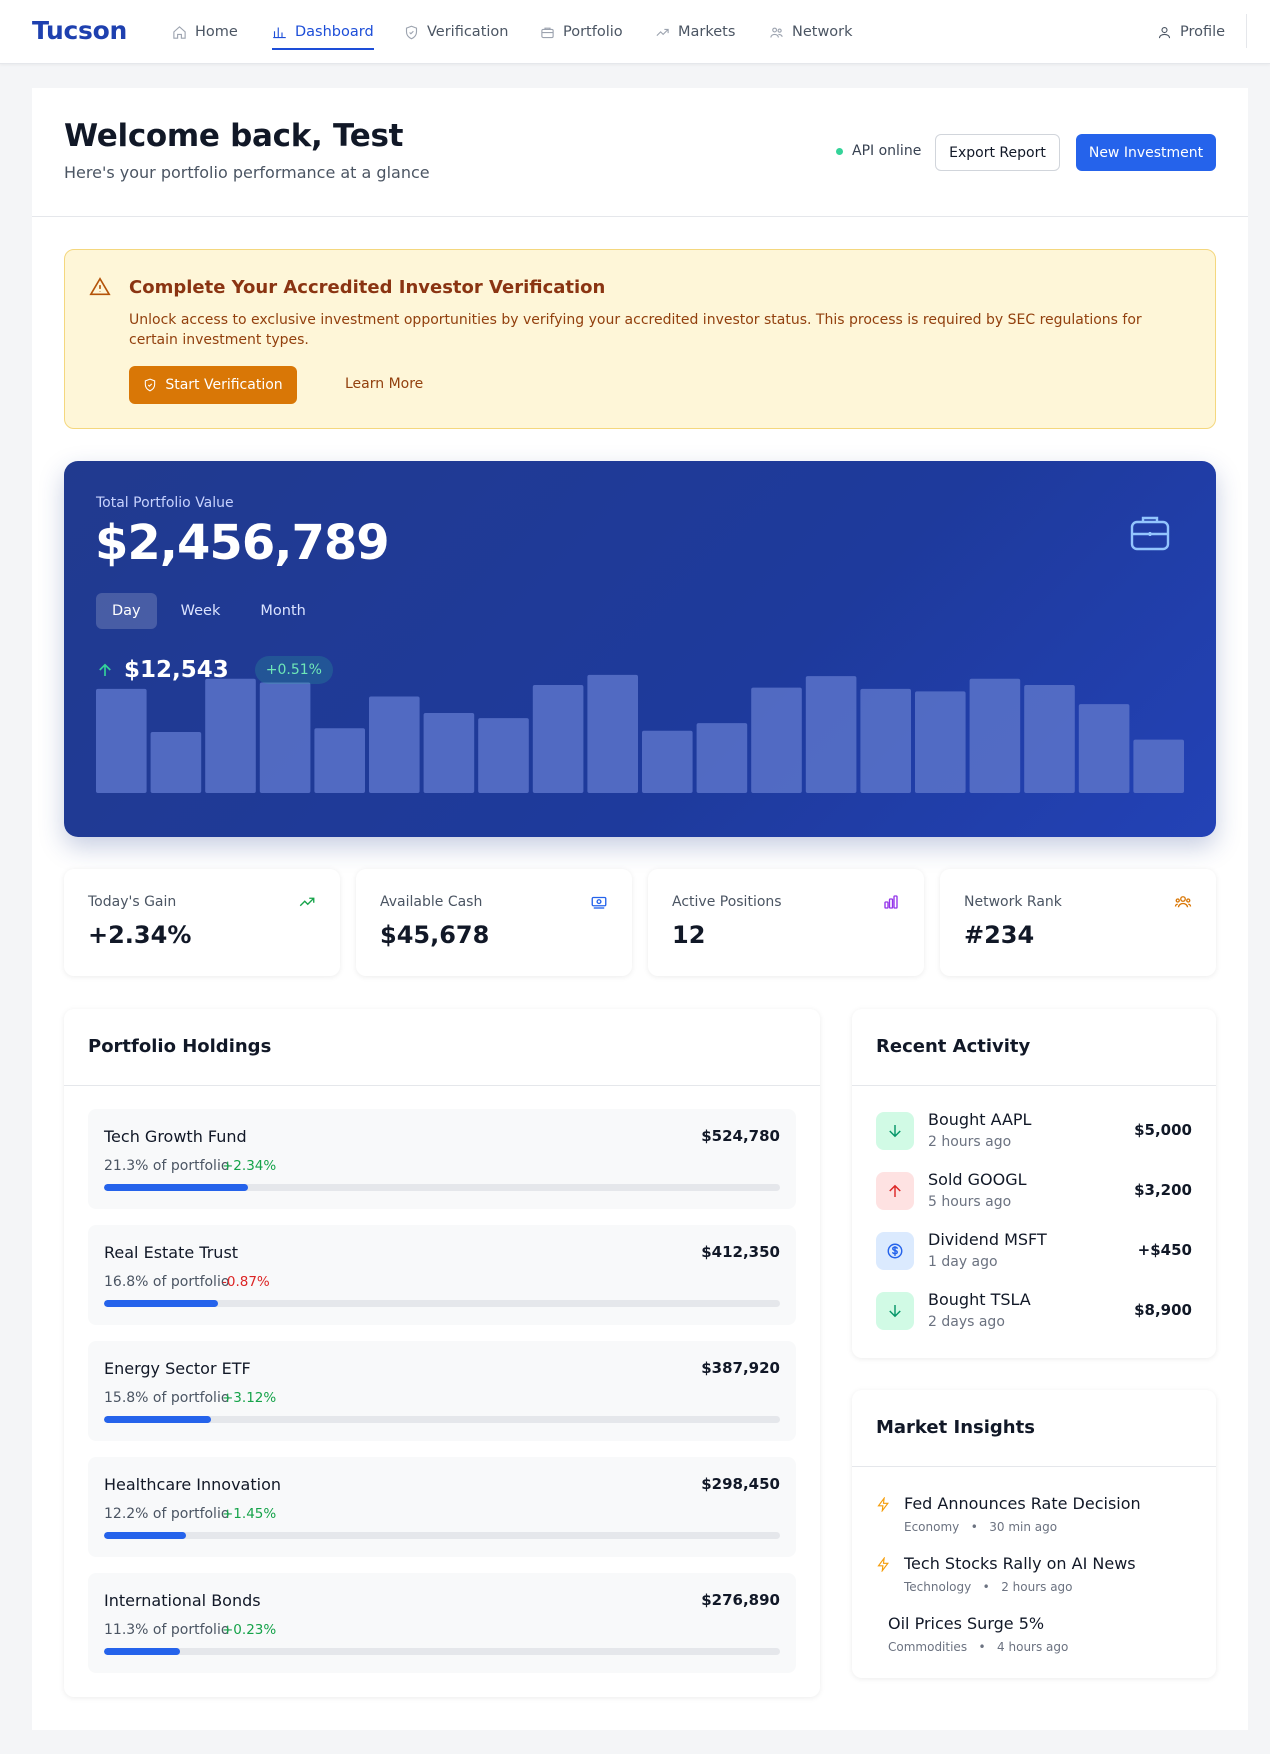 This screenshot has width=1270, height=1754. Describe the element at coordinates (988, 1587) in the screenshot. I see `insight-meta: Technology • 2 hours ago` at that location.